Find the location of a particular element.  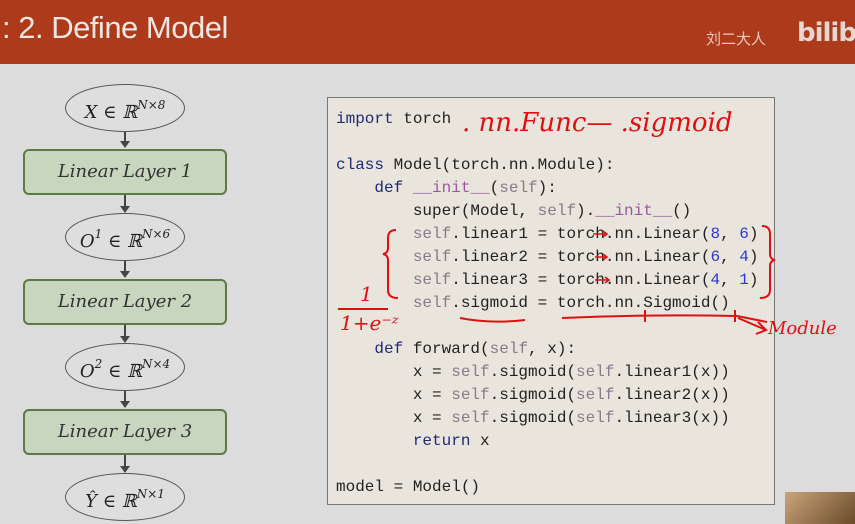

annotation-formula-numerator: 1 is located at coordinates (366, 294).